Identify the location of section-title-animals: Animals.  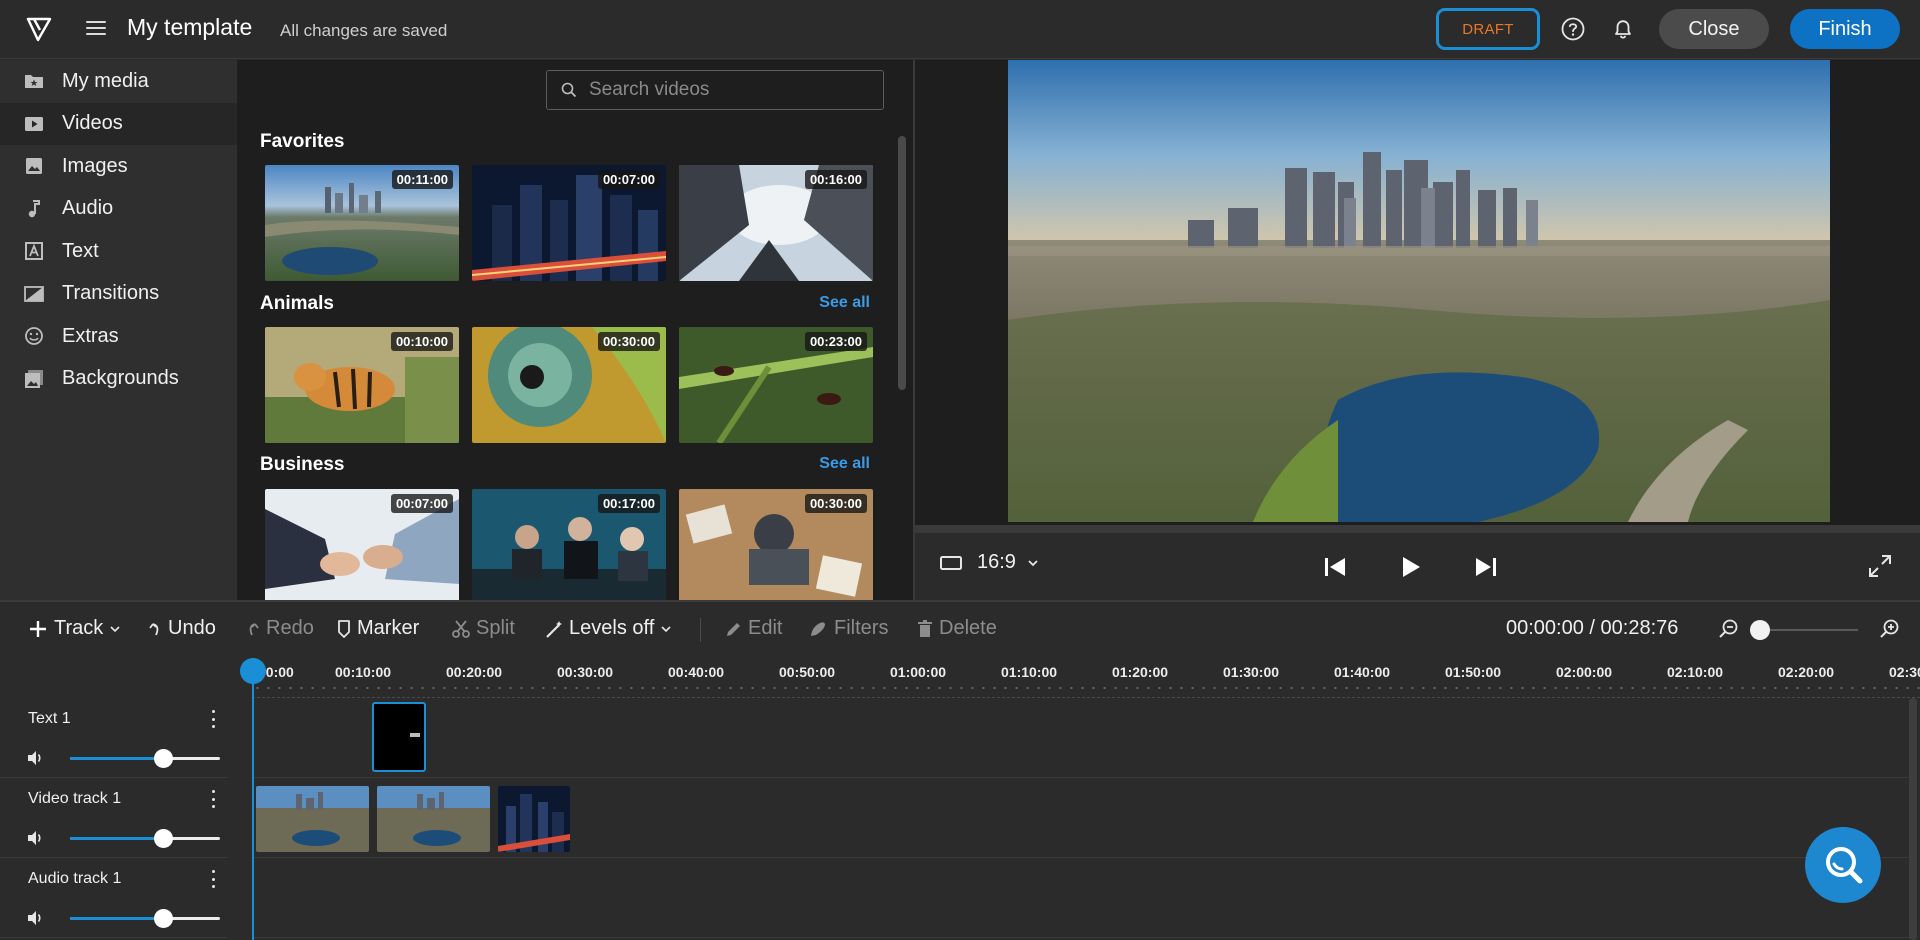
(297, 303).